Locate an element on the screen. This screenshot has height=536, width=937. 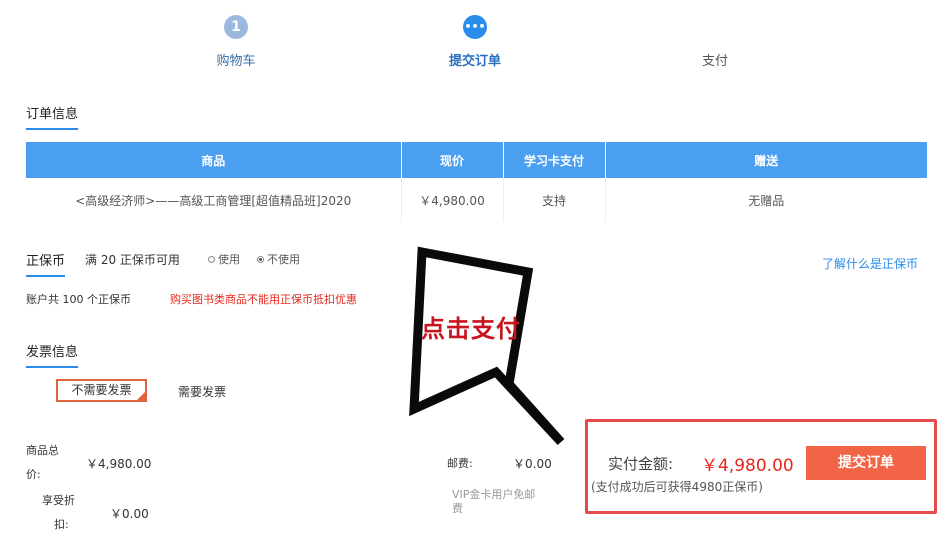
no-invoice-label: 不需要发票 is located at coordinates (101, 390).